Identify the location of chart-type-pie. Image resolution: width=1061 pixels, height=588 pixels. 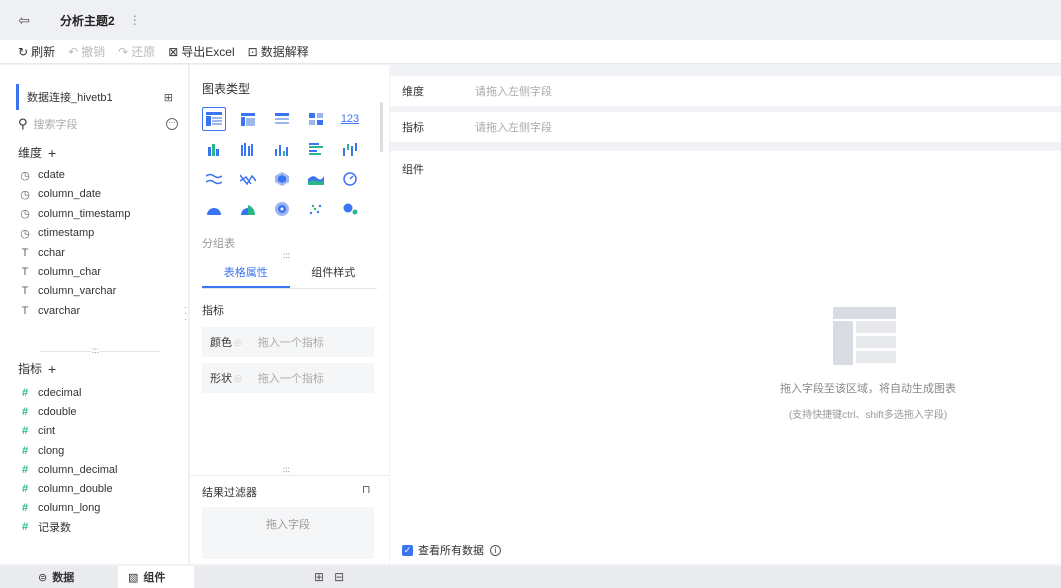
(214, 209).